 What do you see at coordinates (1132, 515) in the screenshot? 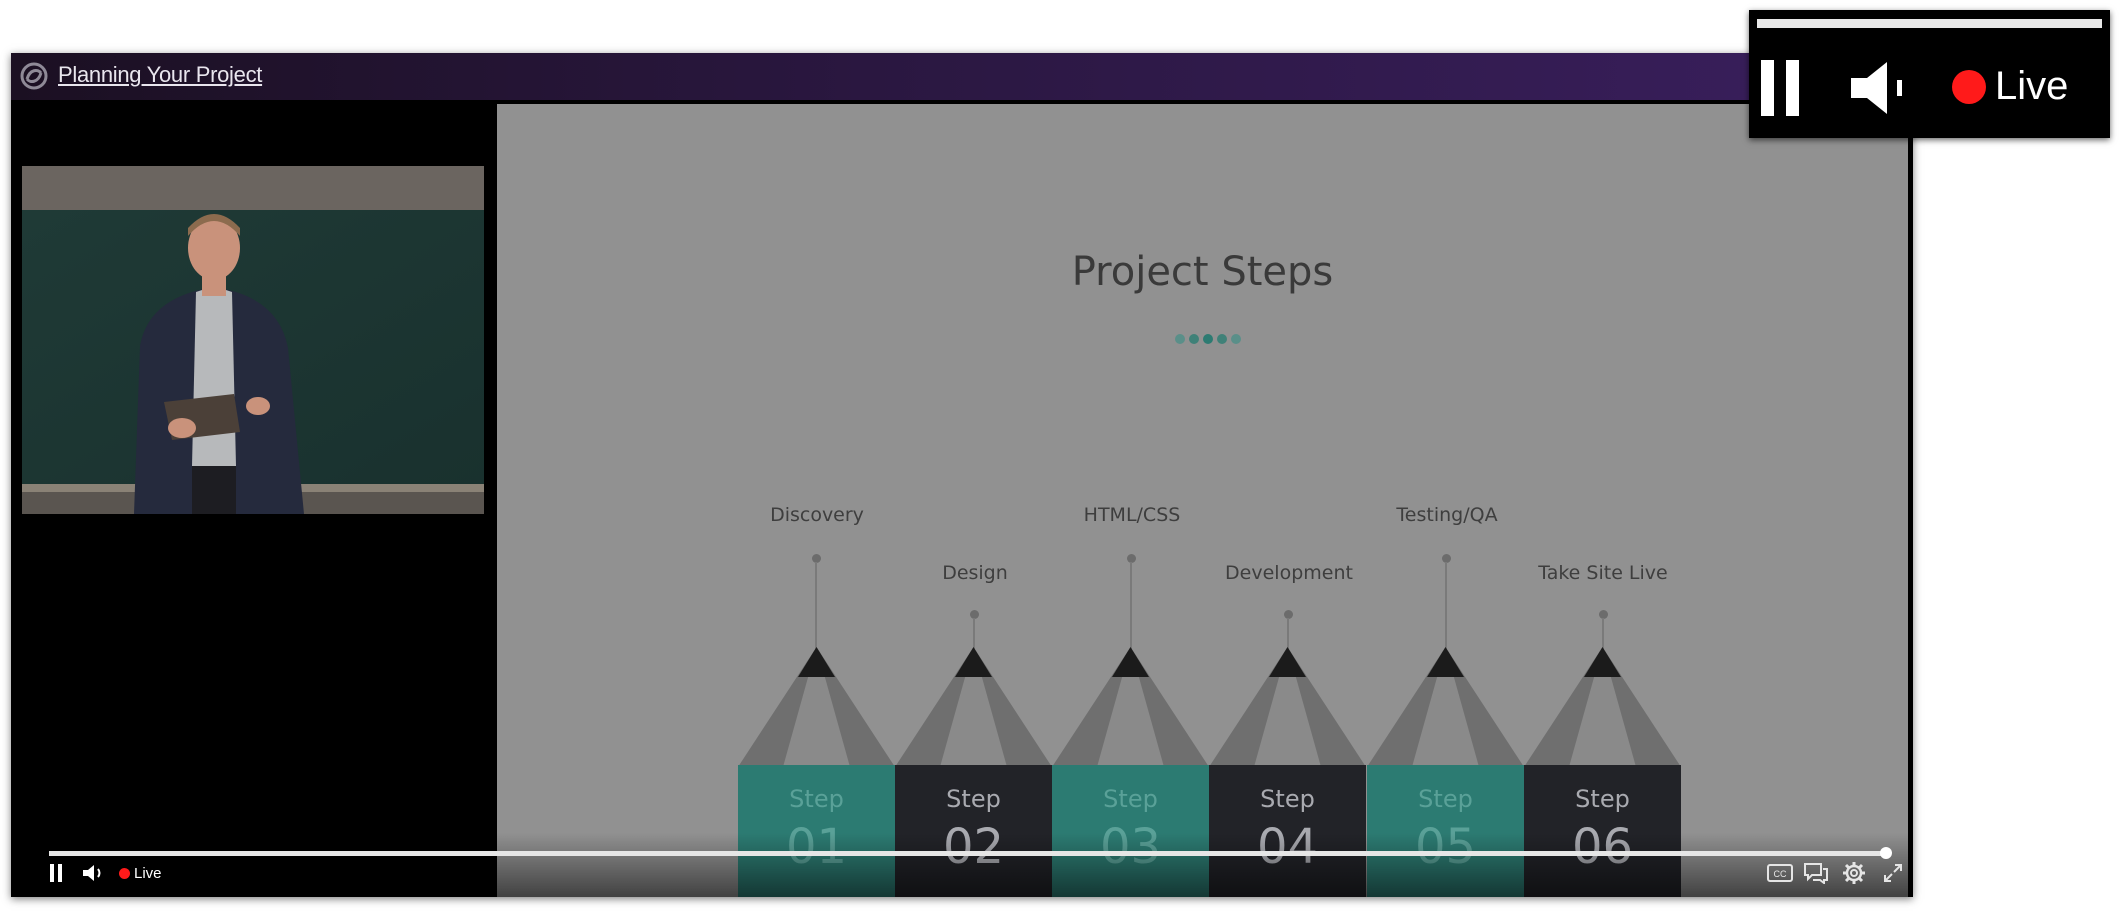
I see `step-label-html-css: HTML/CSS` at bounding box center [1132, 515].